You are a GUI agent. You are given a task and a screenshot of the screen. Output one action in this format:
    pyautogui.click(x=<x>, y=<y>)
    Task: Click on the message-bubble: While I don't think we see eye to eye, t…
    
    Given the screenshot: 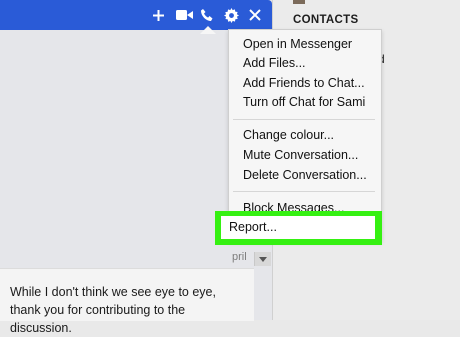 What is the action you would take?
    pyautogui.click(x=127, y=301)
    